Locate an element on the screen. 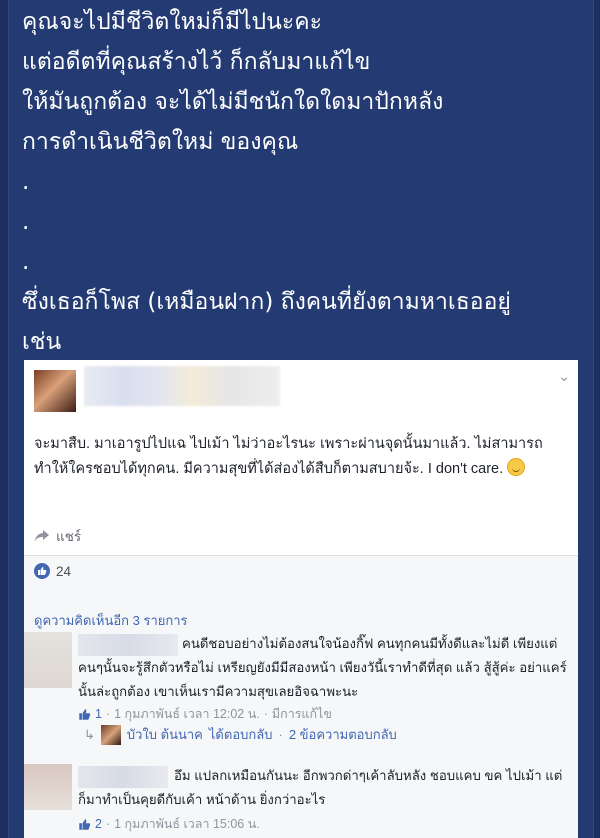 This screenshot has width=600, height=838. comment-like-count: 2 is located at coordinates (98, 824).